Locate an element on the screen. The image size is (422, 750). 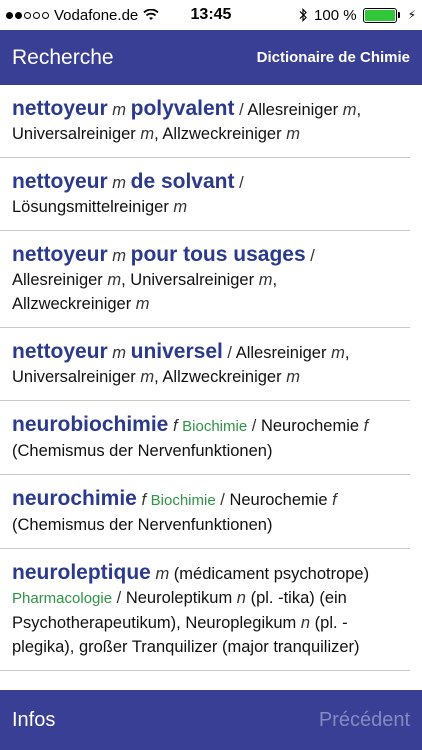
signal-strength-icon is located at coordinates (27, 15).